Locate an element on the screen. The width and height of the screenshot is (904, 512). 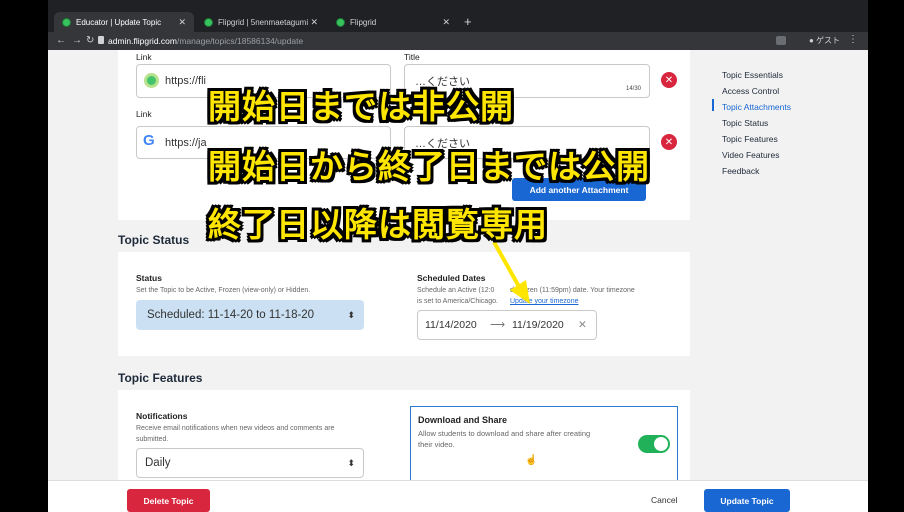
dates-help-1: Schedule an Active (12:0 is located at coordinates (456, 290).